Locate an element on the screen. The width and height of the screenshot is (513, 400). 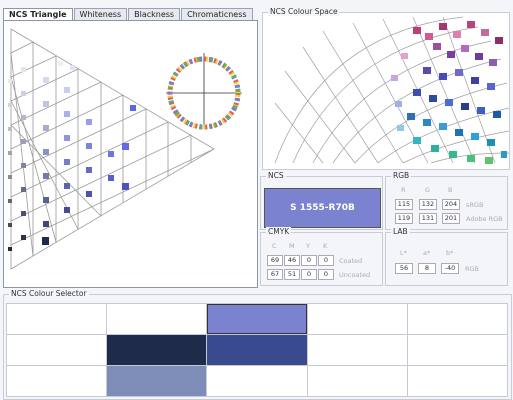
cmyk-row-label: Uncoated is located at coordinates (355, 275).